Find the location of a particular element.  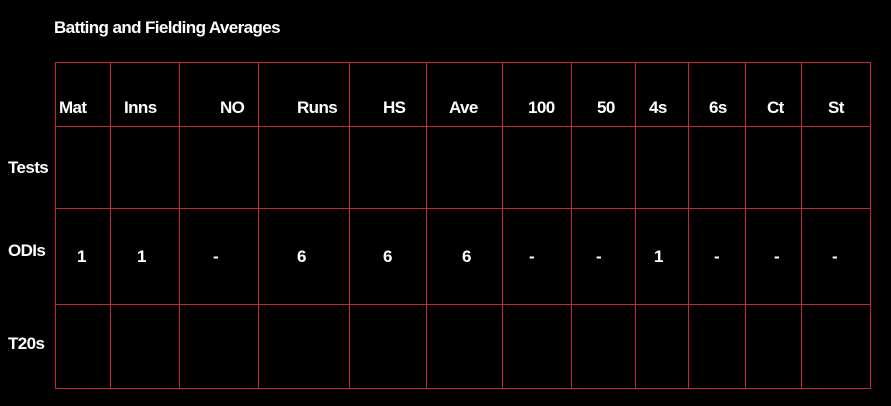

col-header-6s: 6s is located at coordinates (717, 94).